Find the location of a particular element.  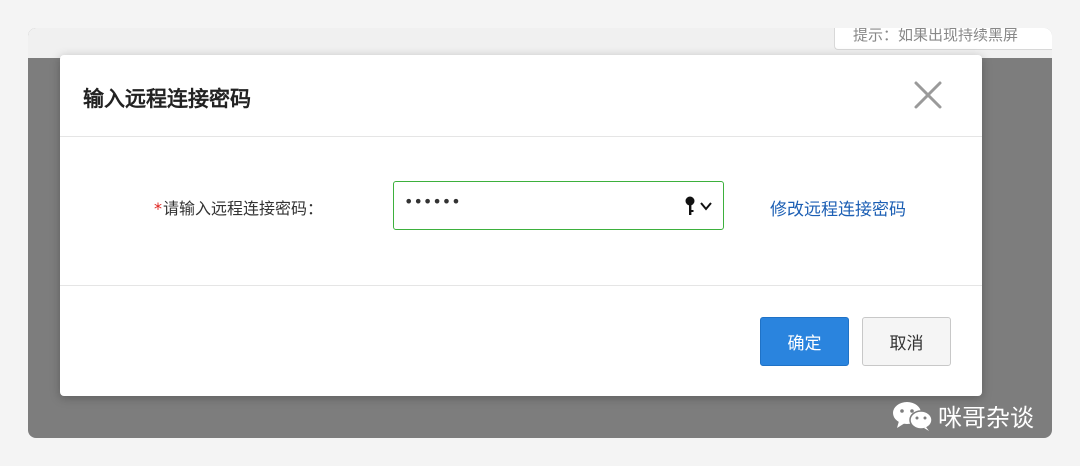

hint-text: 提示：如果出现持续黑屏 is located at coordinates (936, 36).